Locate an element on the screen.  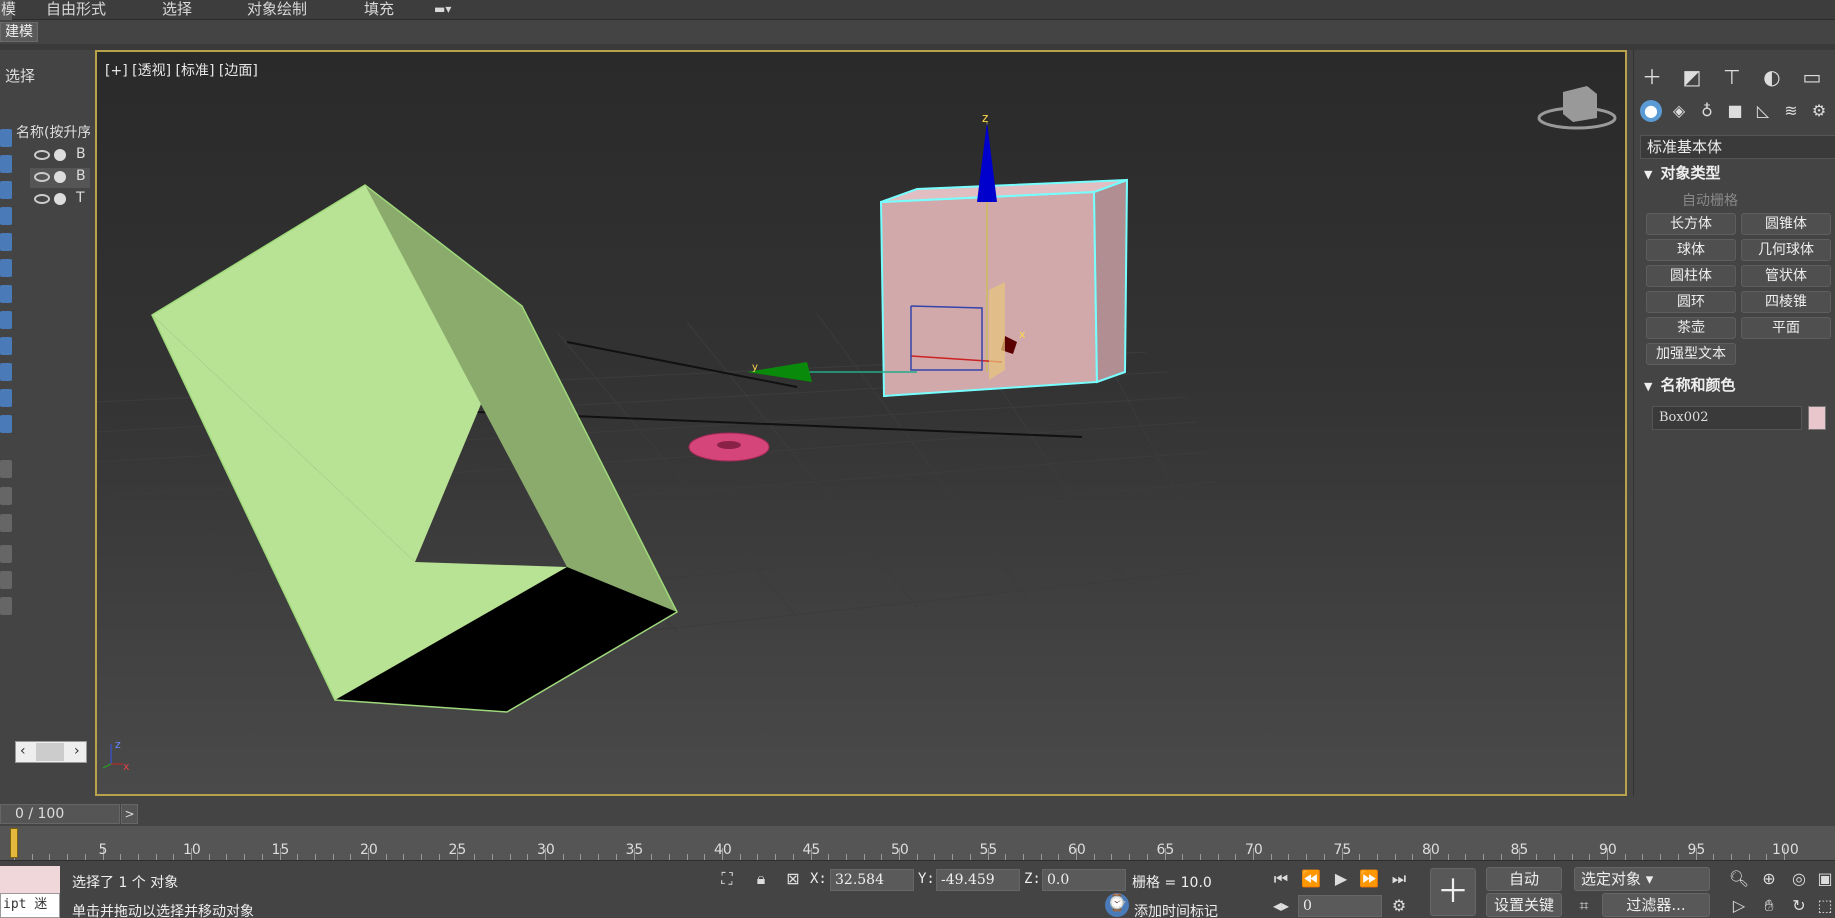
cylinder-button: 圆柱体 is located at coordinates (1691, 276).